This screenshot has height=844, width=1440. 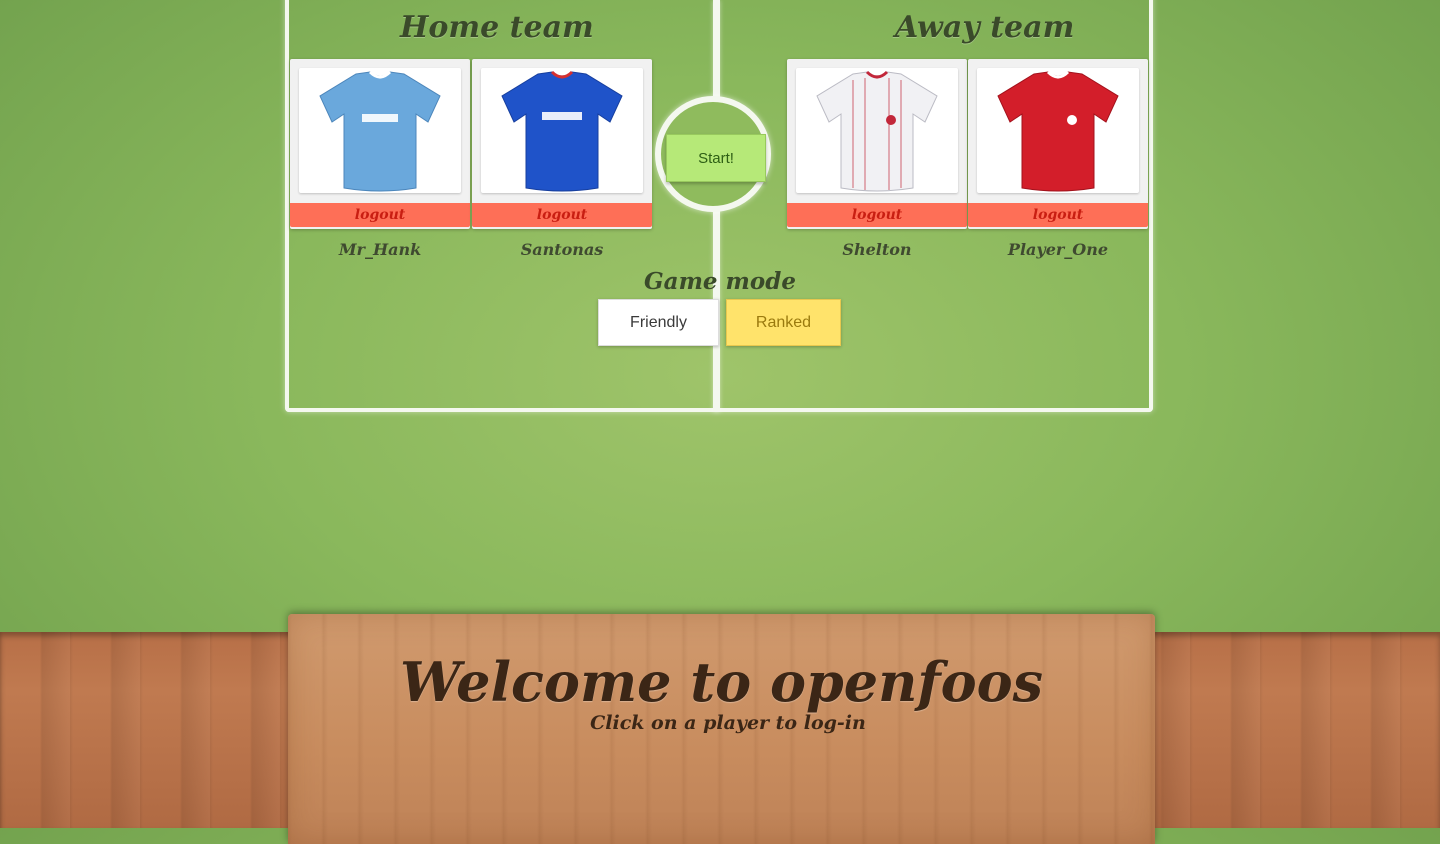 What do you see at coordinates (720, 281) in the screenshot?
I see `game-mode-title: Game mode` at bounding box center [720, 281].